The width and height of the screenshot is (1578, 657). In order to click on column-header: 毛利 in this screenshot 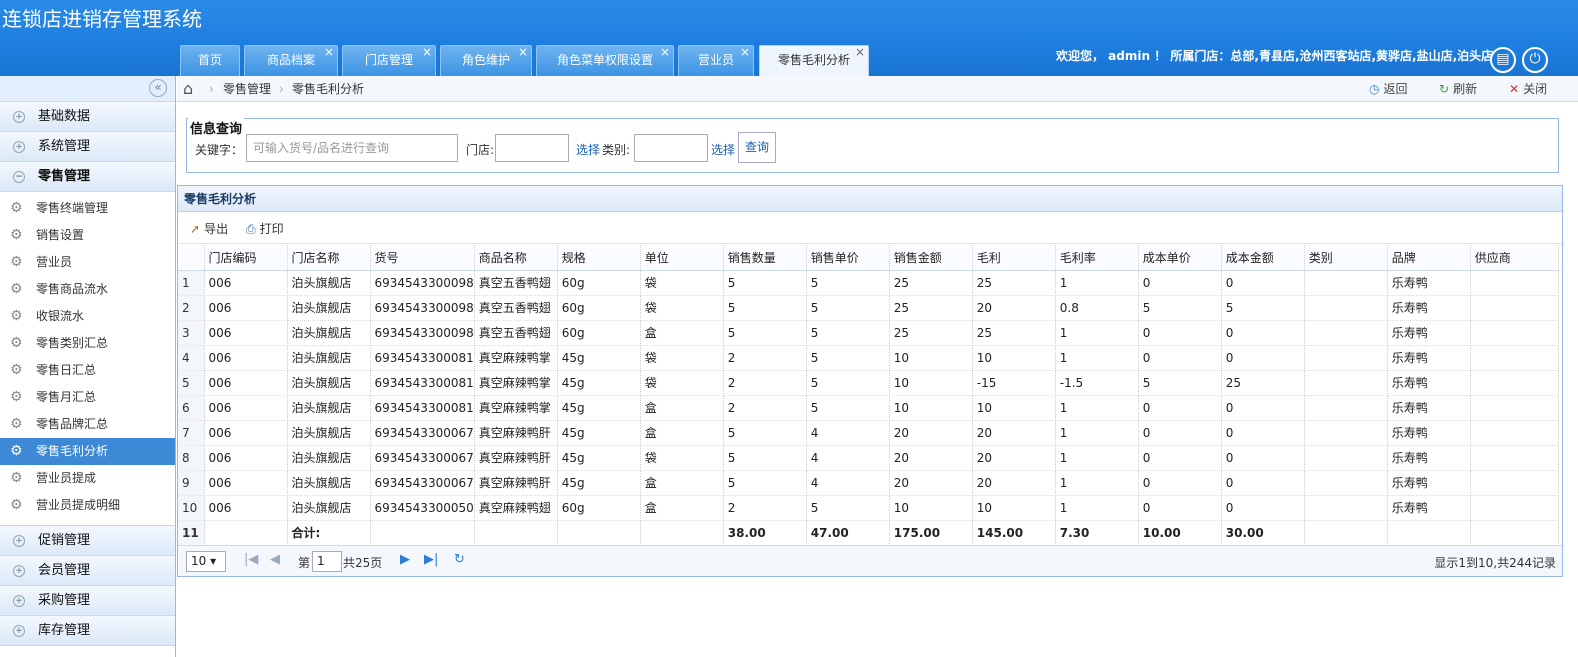, I will do `click(1014, 258)`.